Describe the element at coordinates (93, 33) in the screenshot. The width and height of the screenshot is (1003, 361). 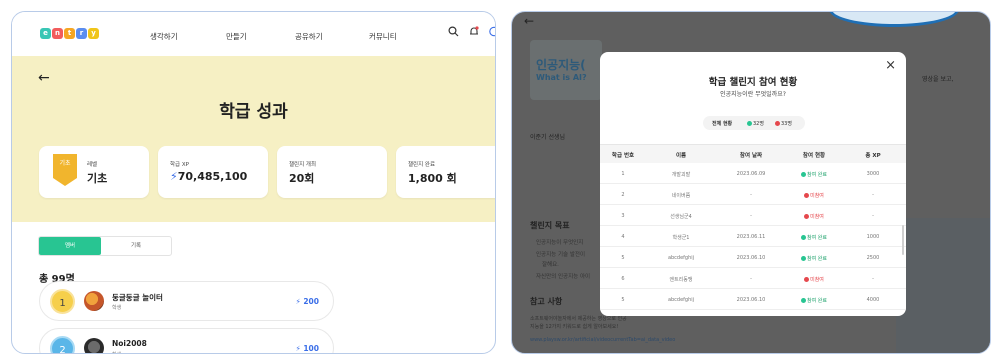
I see `logo-letter: y` at that location.